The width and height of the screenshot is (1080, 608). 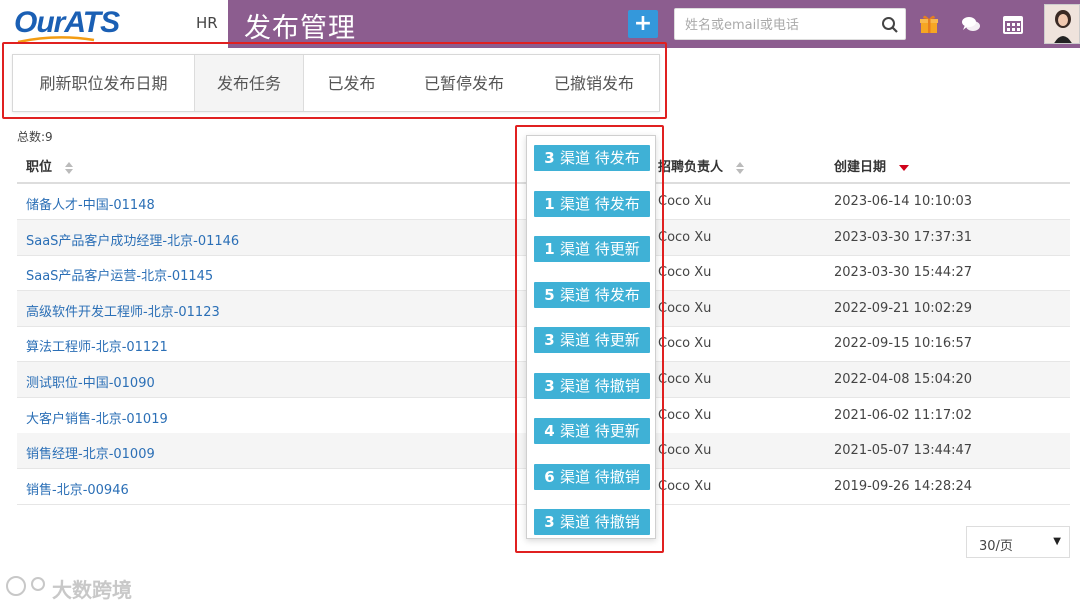 I want to click on column-header-created: 创建日期, so click(x=871, y=165).